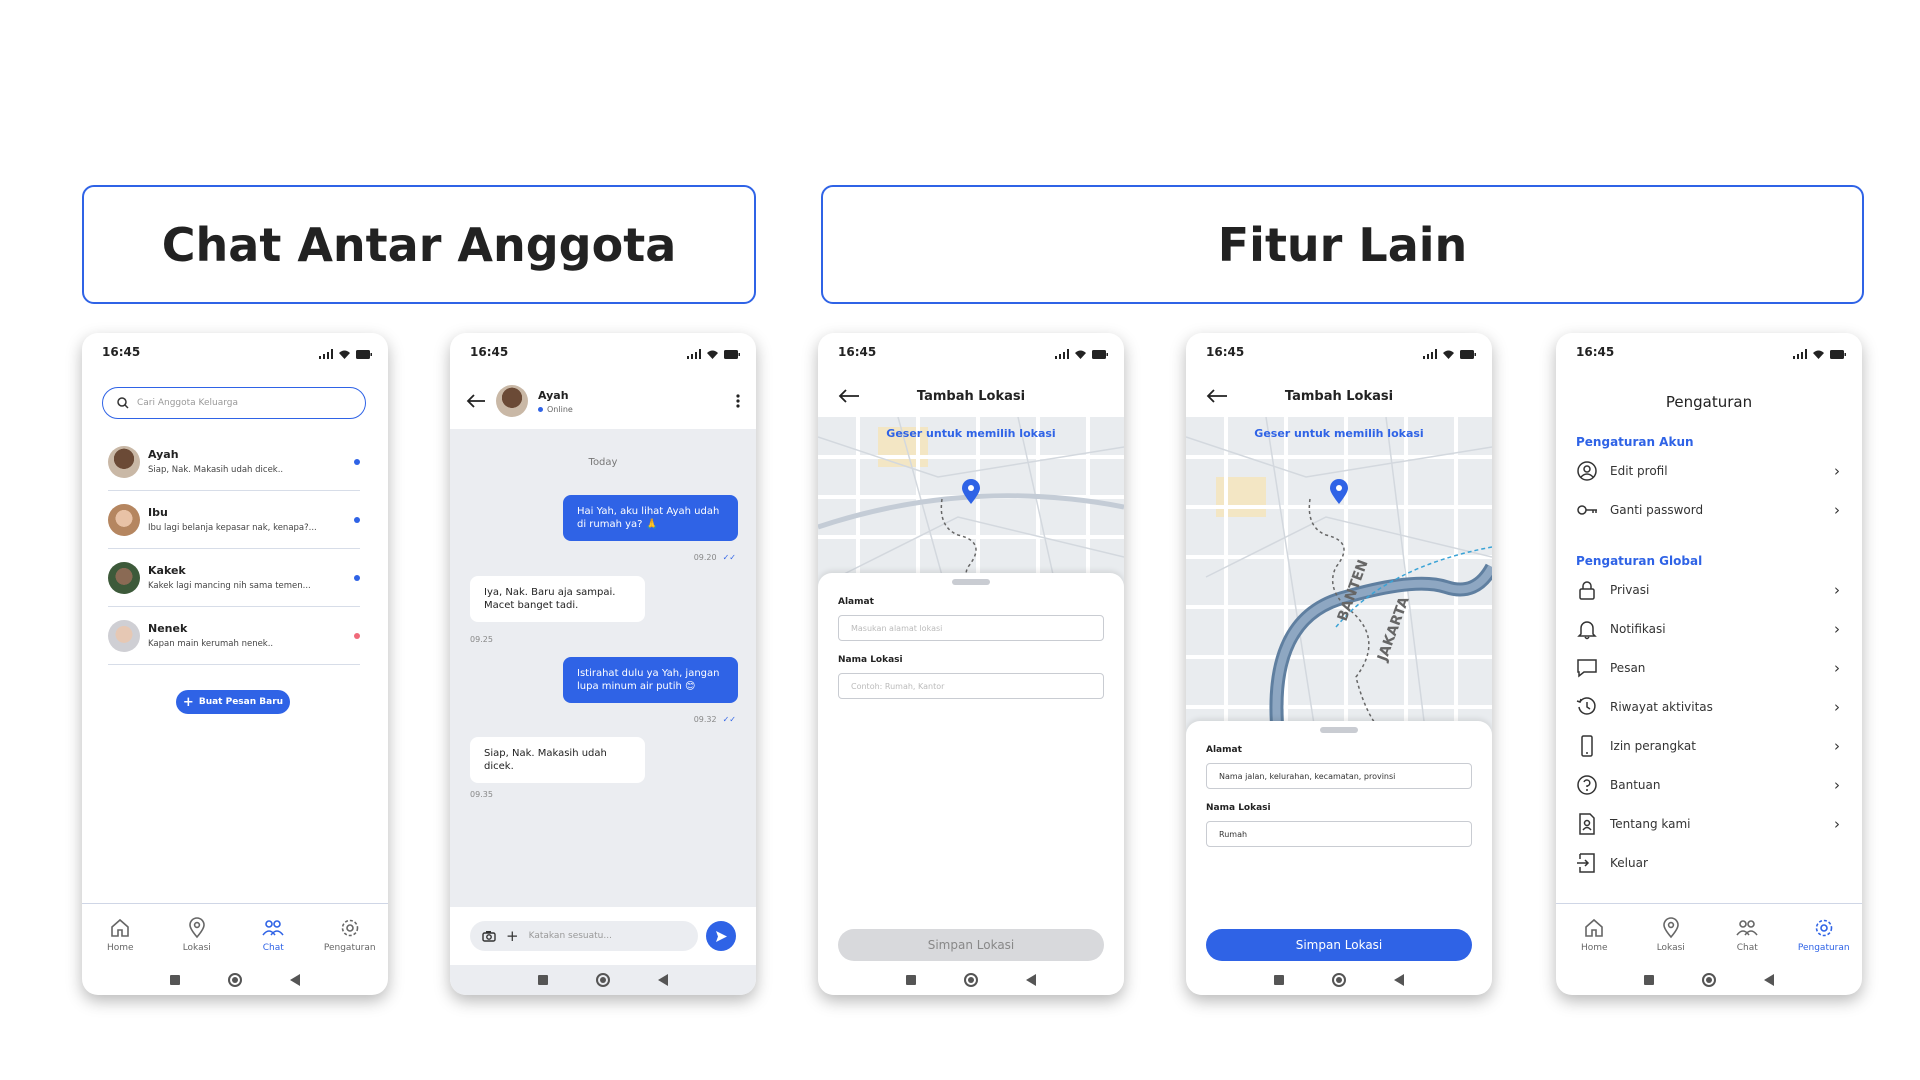  What do you see at coordinates (1628, 668) in the screenshot?
I see `settings-row-label: Pesan` at bounding box center [1628, 668].